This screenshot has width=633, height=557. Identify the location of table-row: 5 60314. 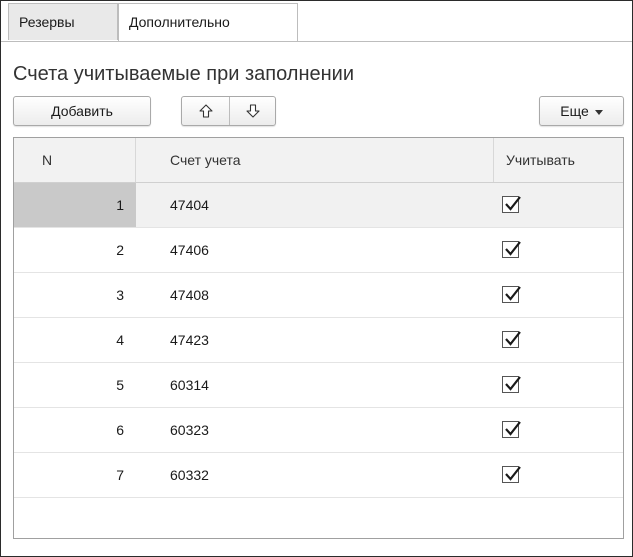
(318, 385).